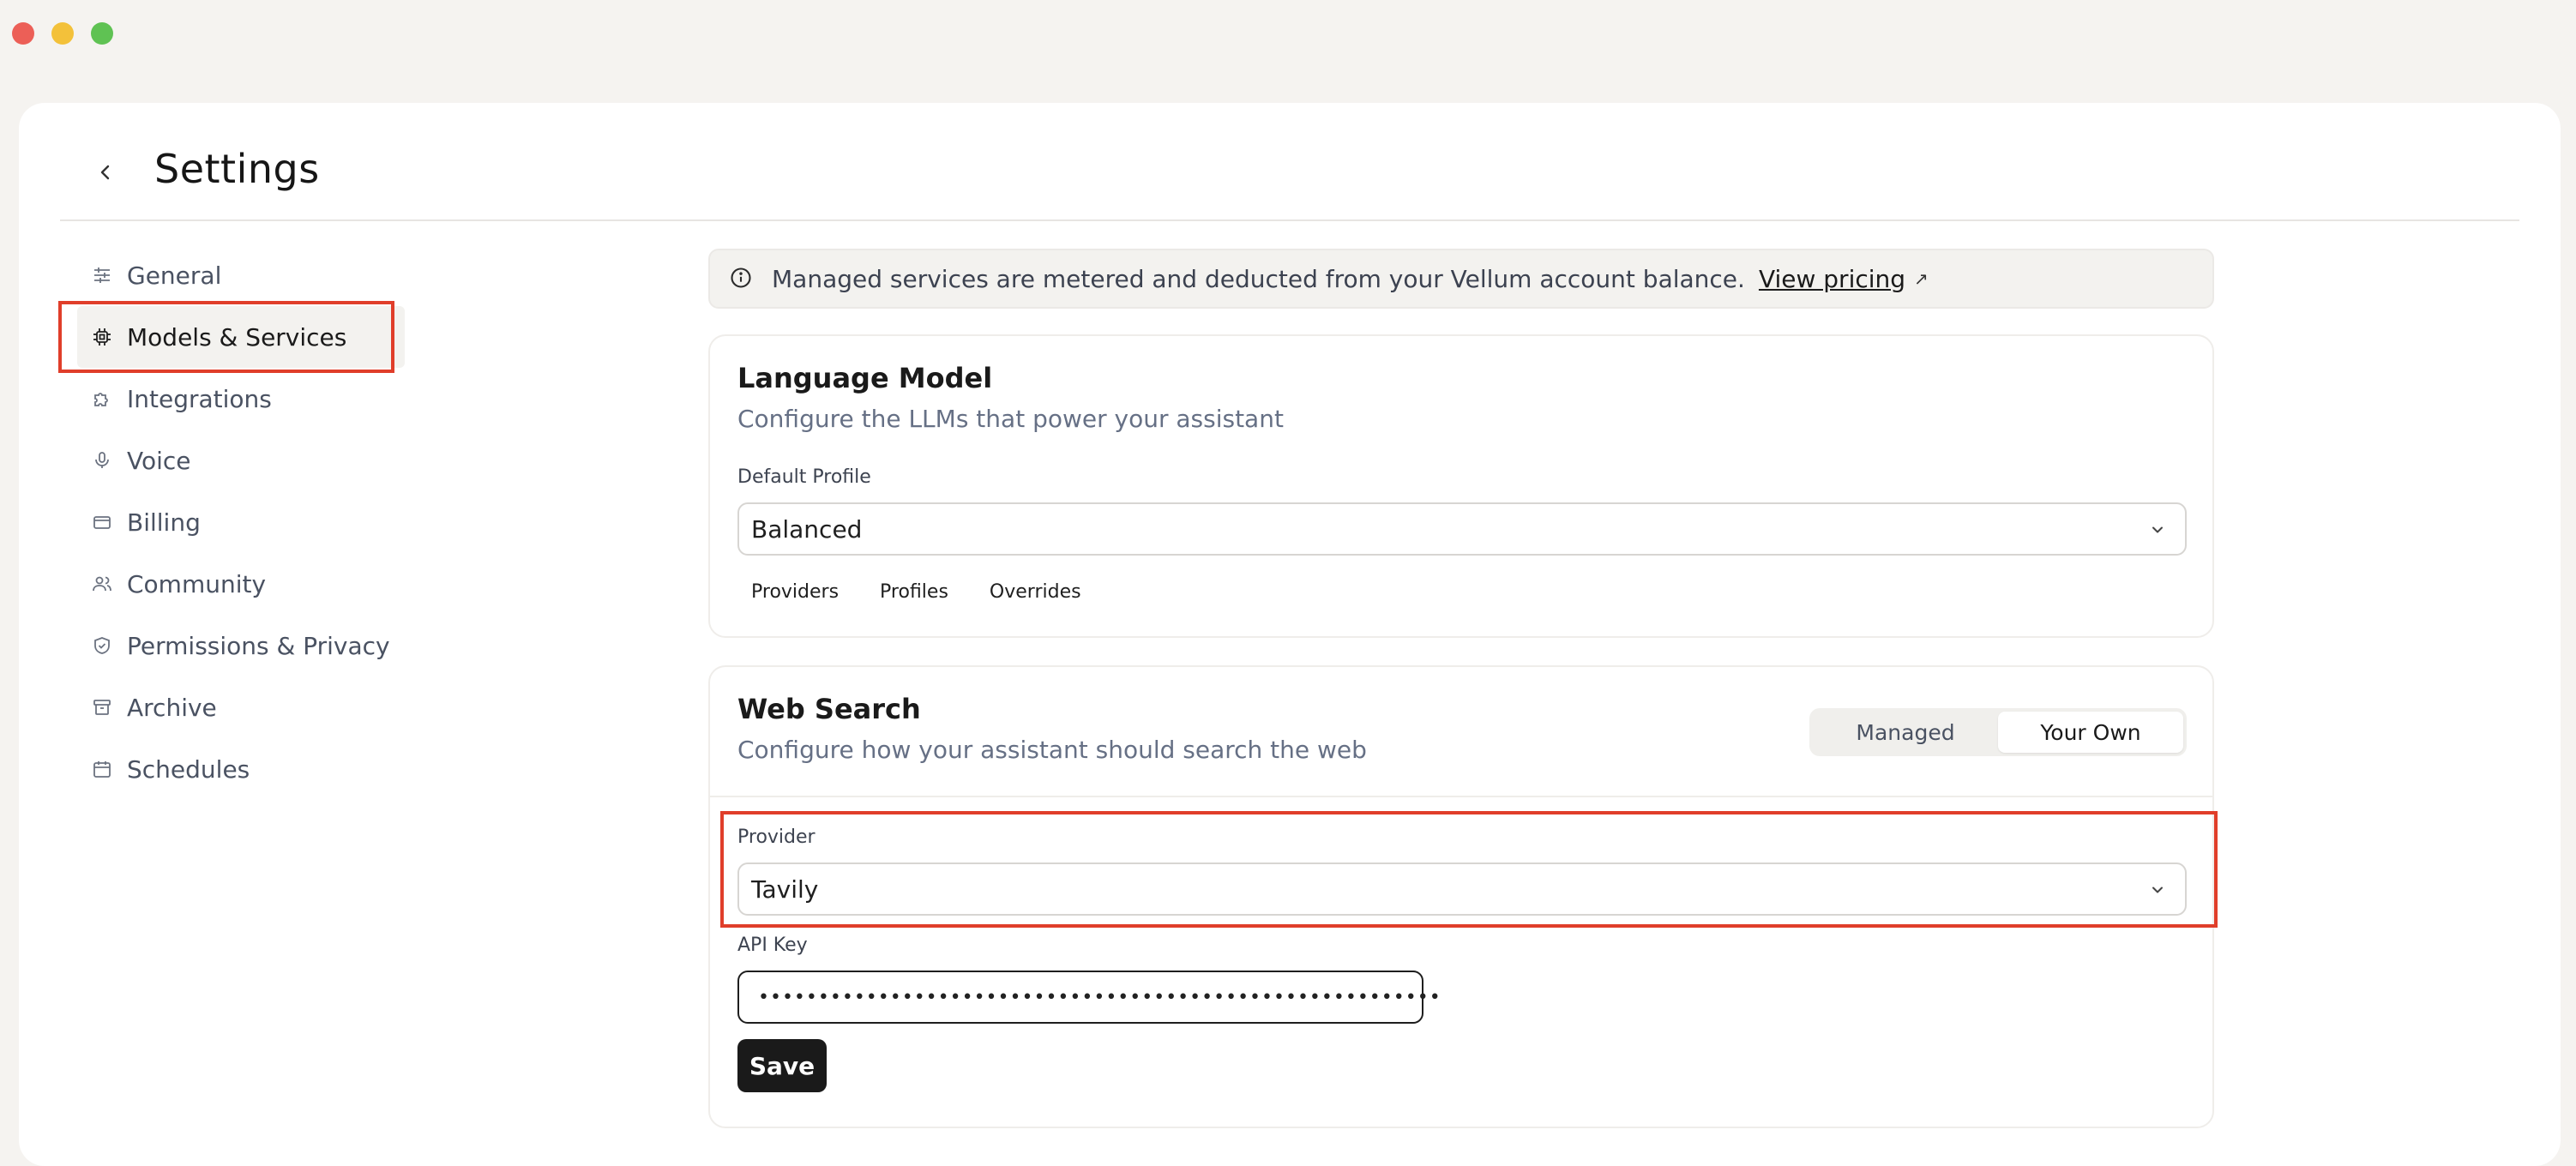  I want to click on sidebar-item-archive: Archive, so click(231, 707).